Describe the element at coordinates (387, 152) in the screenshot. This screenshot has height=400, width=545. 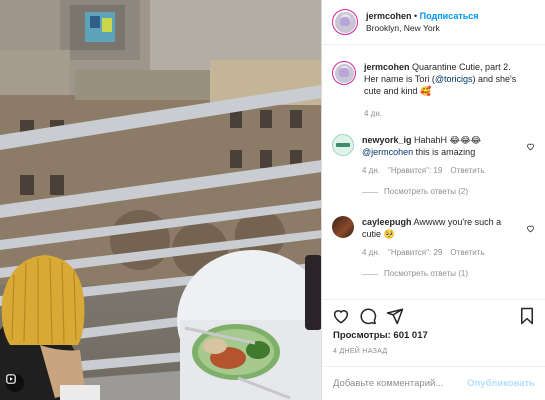
I see `comment-mention: @jermcohen` at that location.